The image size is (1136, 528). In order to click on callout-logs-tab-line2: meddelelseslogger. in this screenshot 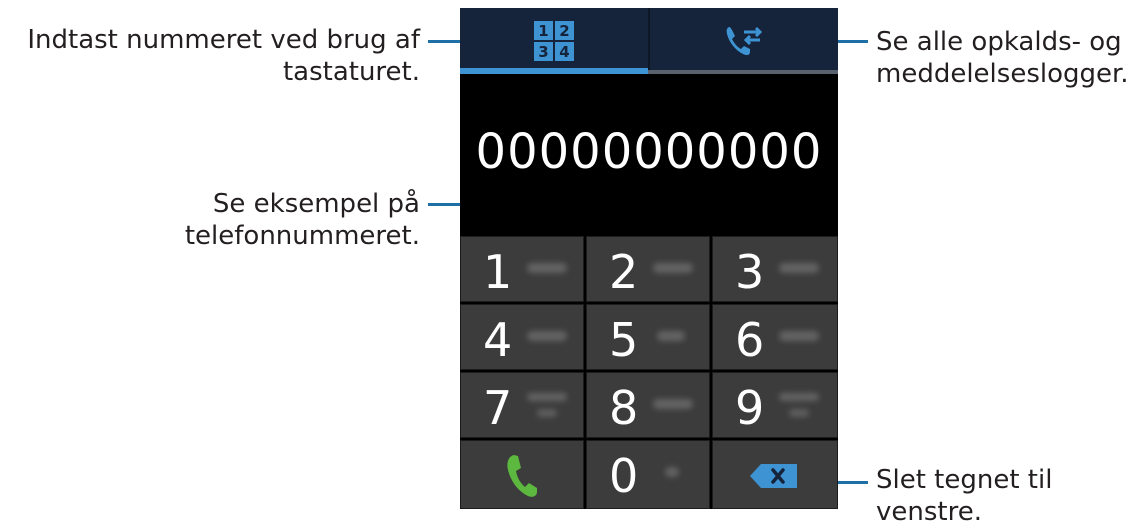, I will do `click(1002, 74)`.